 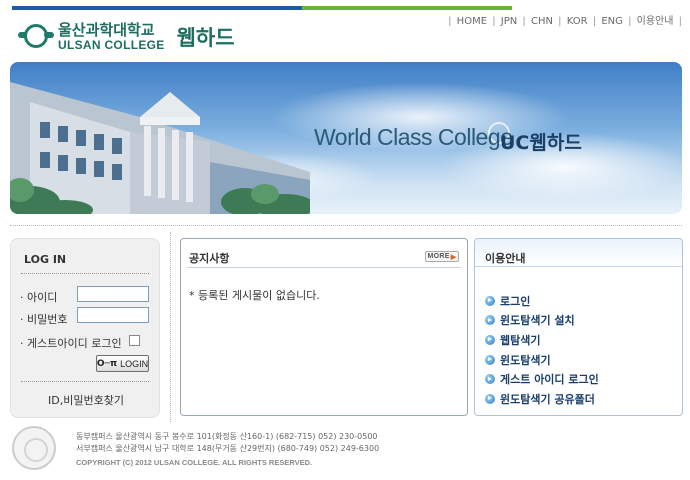 I want to click on section-divider, so click(x=346, y=225).